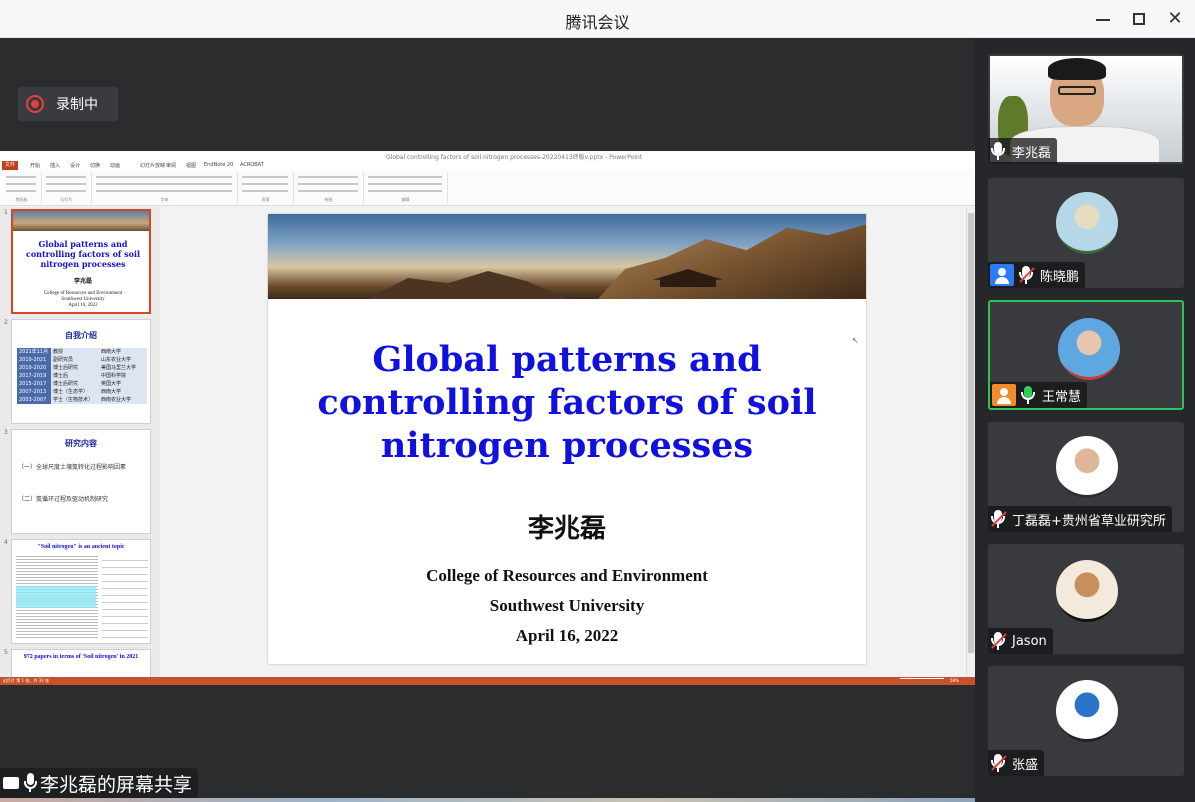 This screenshot has height=802, width=1195. What do you see at coordinates (191, 165) in the screenshot?
I see `ppt-tab: 视图` at bounding box center [191, 165].